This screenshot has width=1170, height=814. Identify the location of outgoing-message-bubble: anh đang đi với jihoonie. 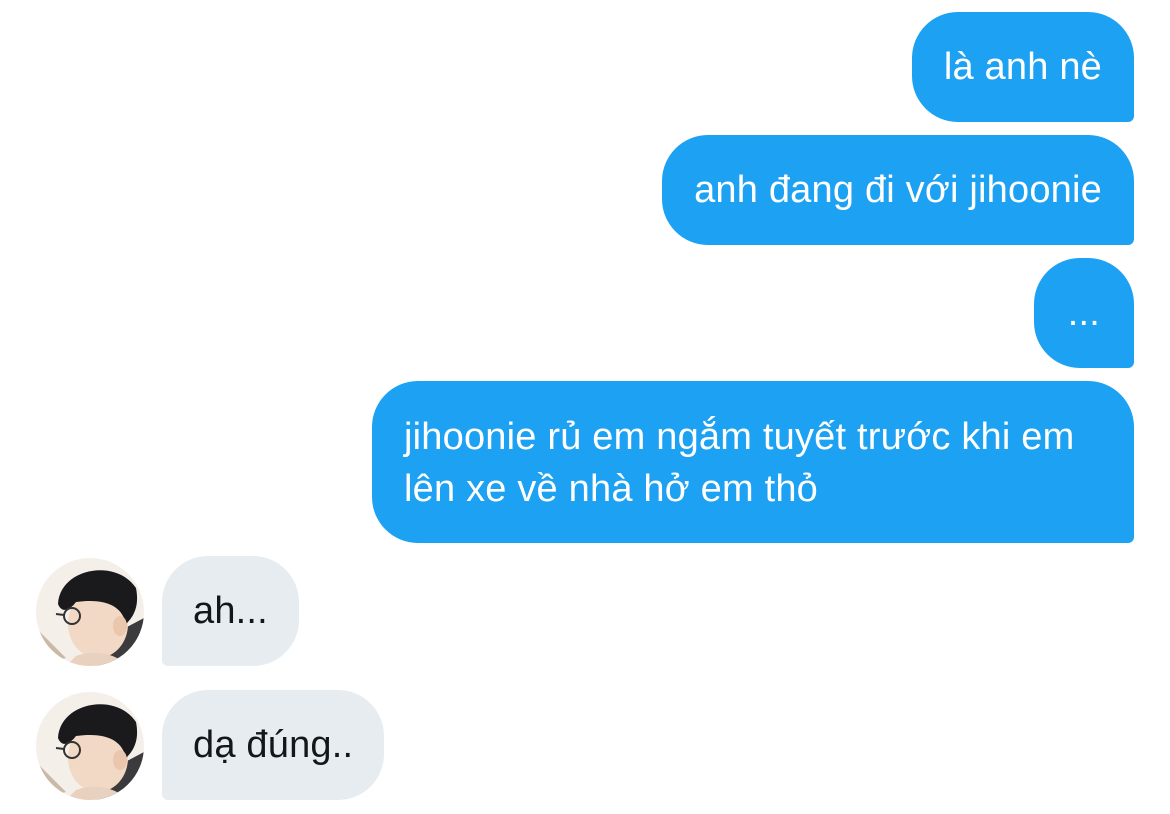
(898, 190).